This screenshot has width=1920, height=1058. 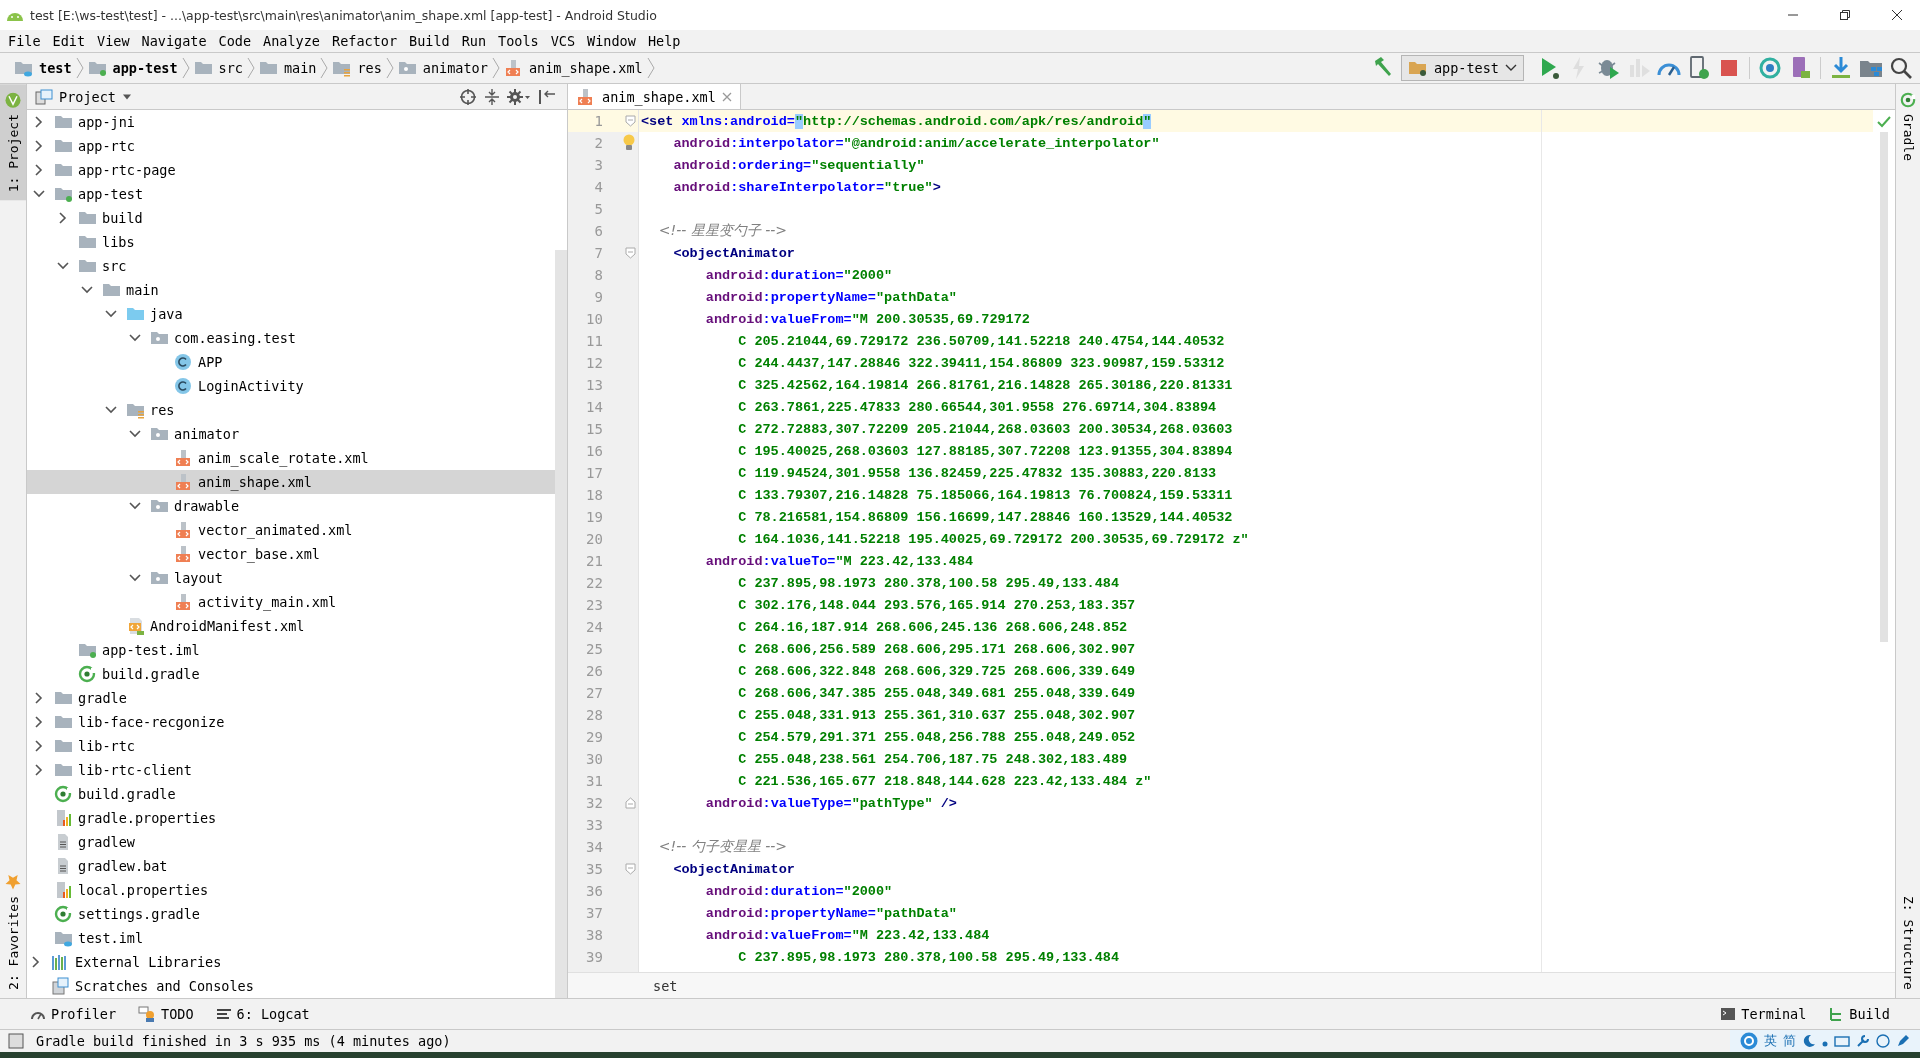 I want to click on menu-item: VCS, so click(x=563, y=41).